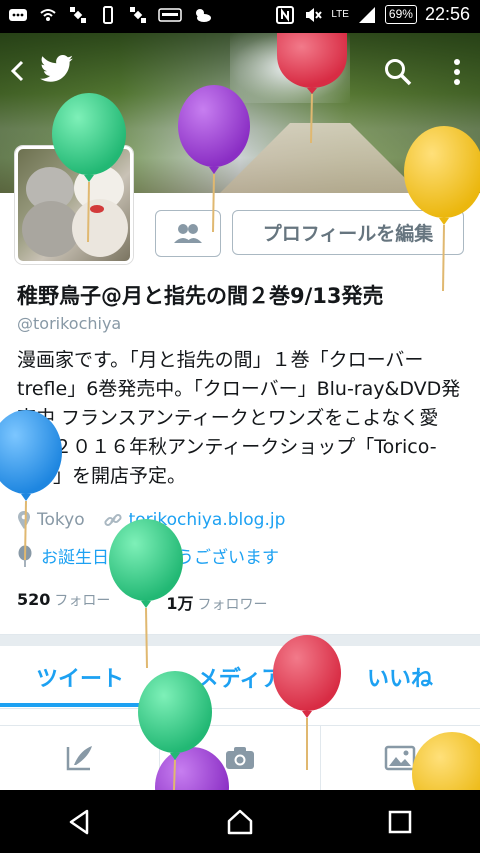 Image resolution: width=480 pixels, height=853 pixels. What do you see at coordinates (348, 232) in the screenshot?
I see `edit-profile-button: プロフィールを編集` at bounding box center [348, 232].